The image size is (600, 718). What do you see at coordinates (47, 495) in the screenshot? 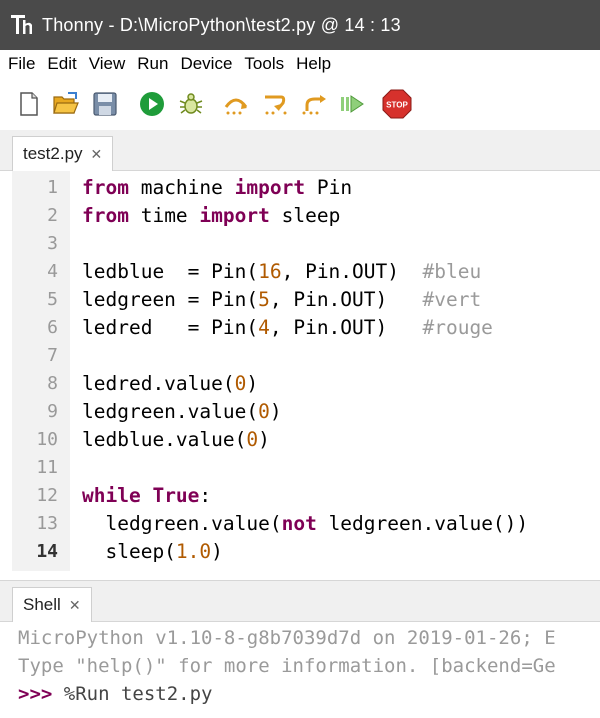
I see `line-number: 12` at bounding box center [47, 495].